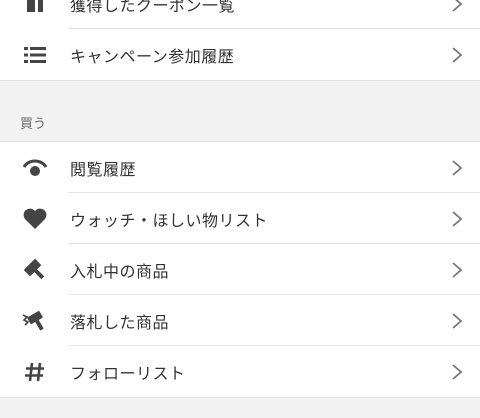  I want to click on menu-item-label: ウォッチ・ほしい物リスト, so click(169, 220).